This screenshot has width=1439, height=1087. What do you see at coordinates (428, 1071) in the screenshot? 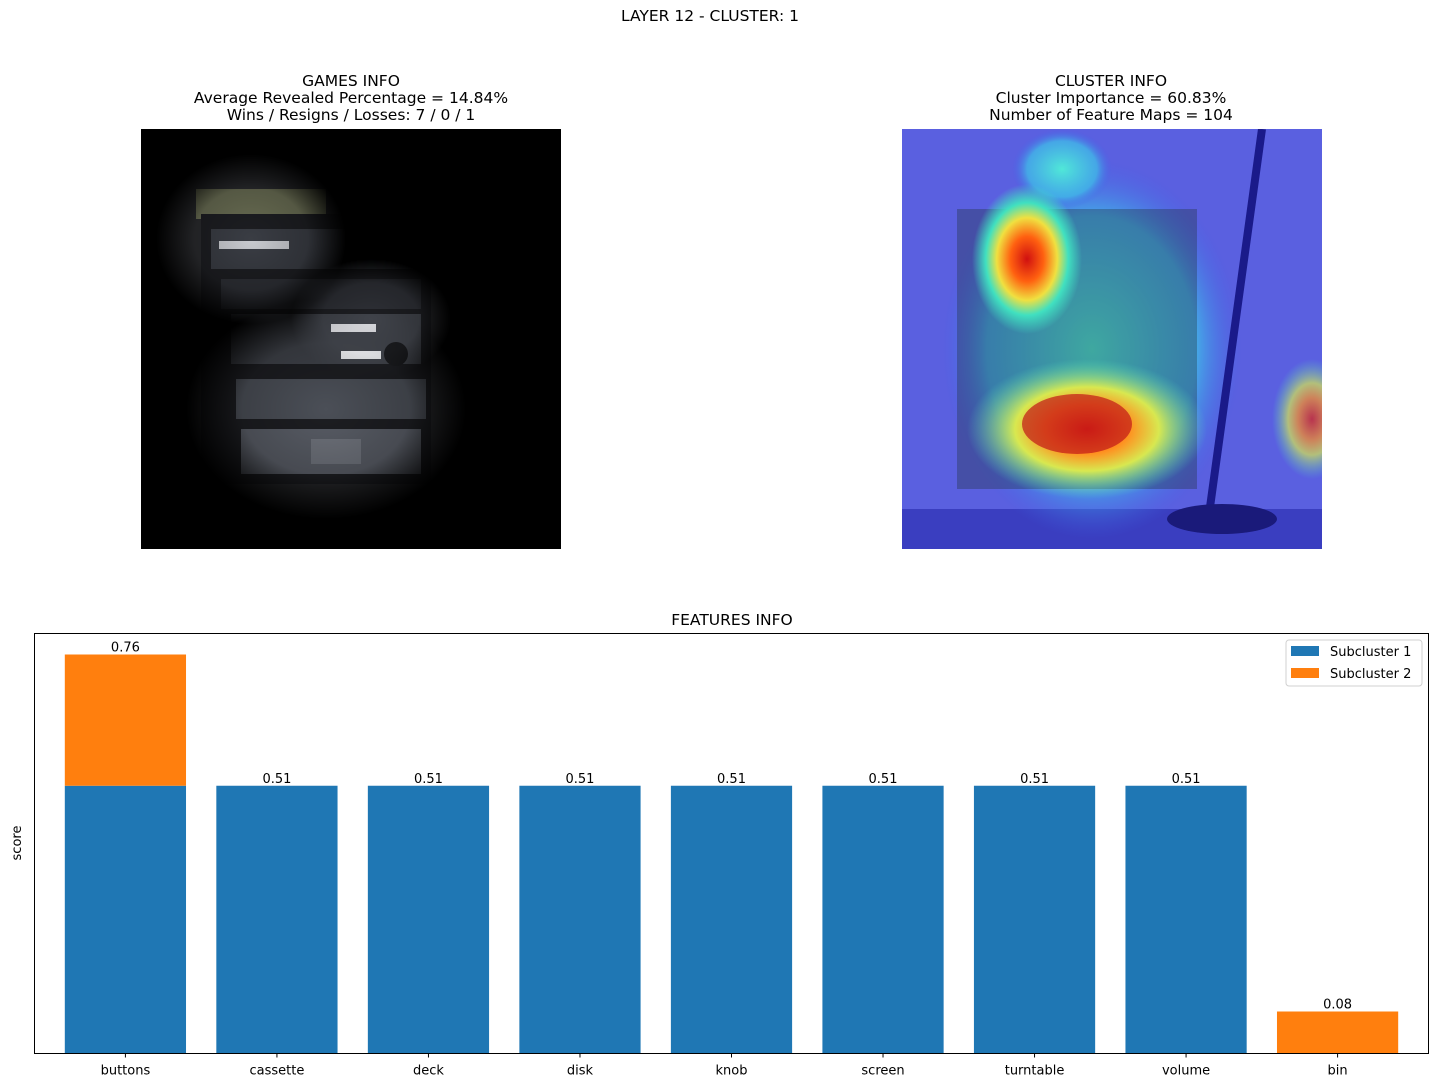
I see `x-tick-label-deck: deck` at bounding box center [428, 1071].